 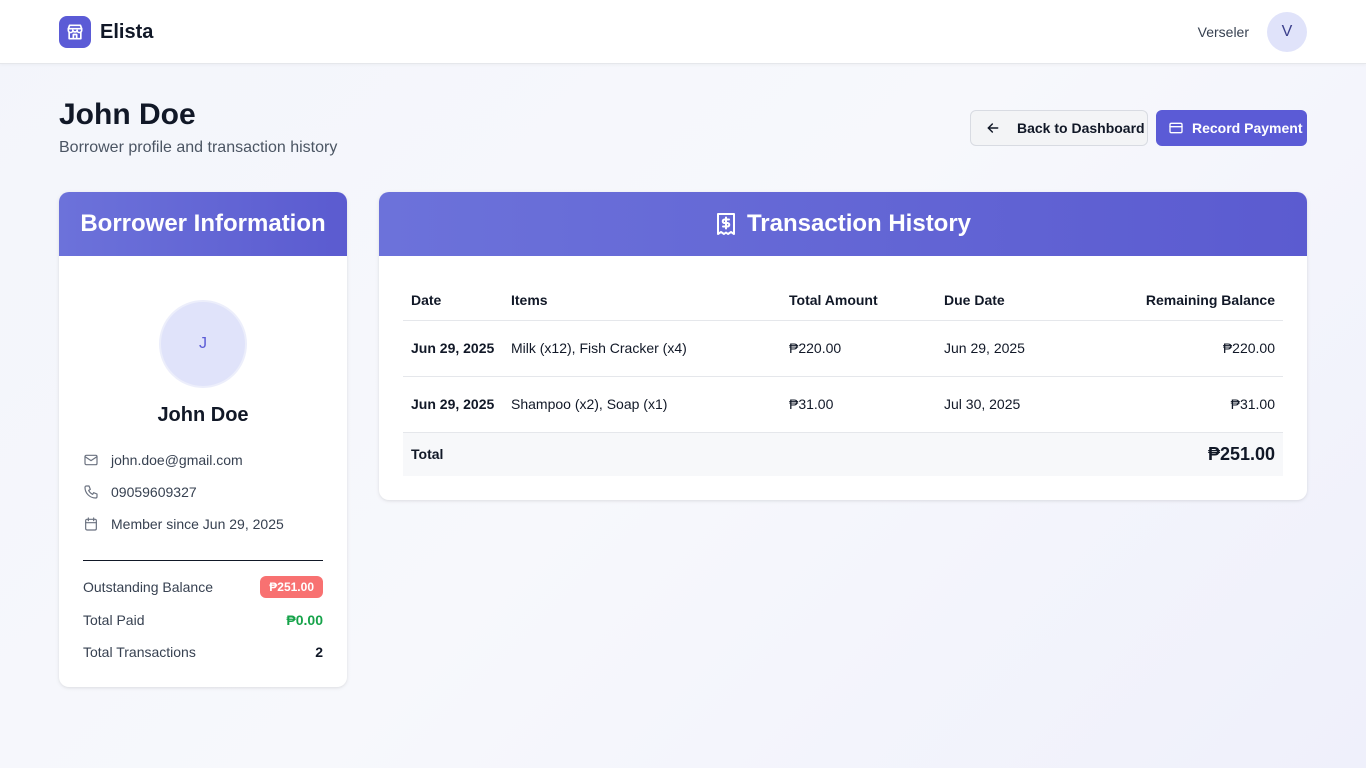 I want to click on member-since: Member since Jun 29, 2025, so click(x=197, y=524).